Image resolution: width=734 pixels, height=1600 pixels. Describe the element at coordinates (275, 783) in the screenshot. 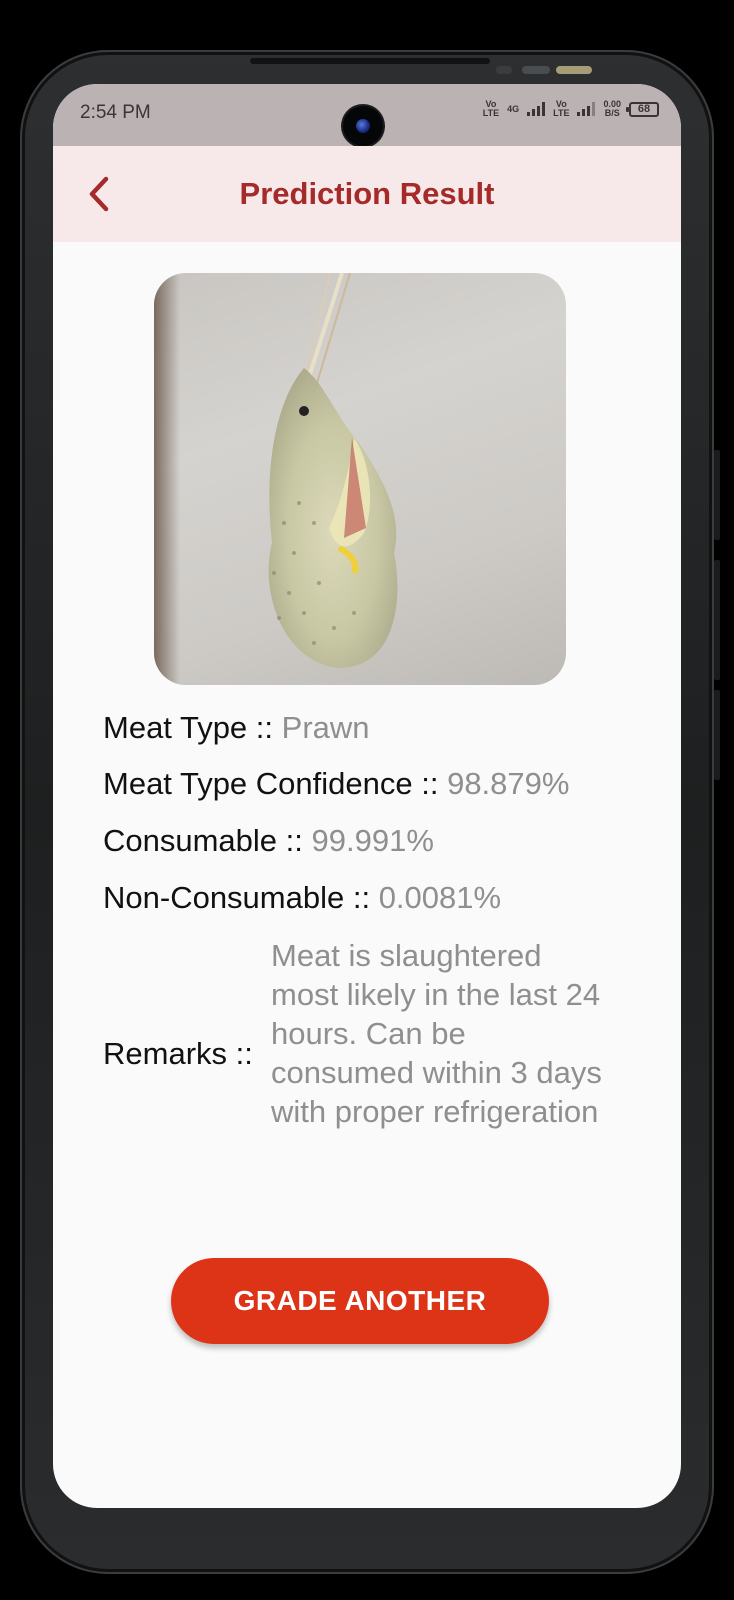

I see `confidence-label: Meat Type Confidence ::` at that location.